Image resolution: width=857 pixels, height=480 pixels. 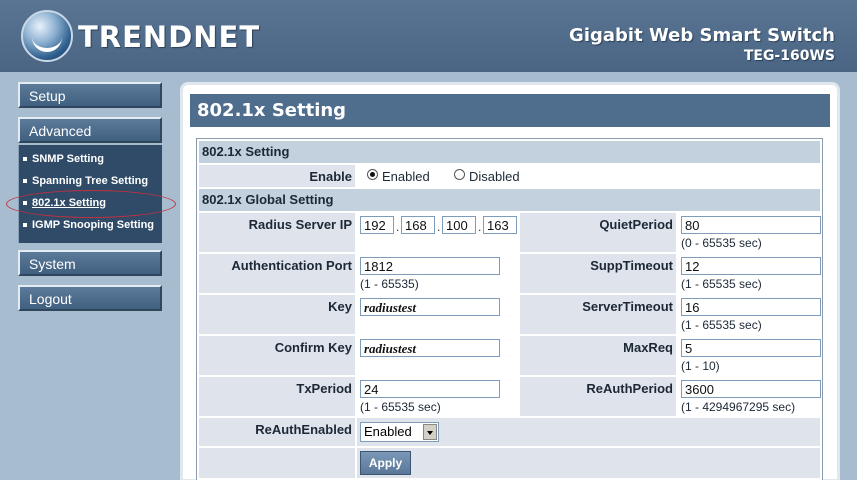 What do you see at coordinates (500, 225) in the screenshot?
I see `radius-ip-octet-4-input: 163` at bounding box center [500, 225].